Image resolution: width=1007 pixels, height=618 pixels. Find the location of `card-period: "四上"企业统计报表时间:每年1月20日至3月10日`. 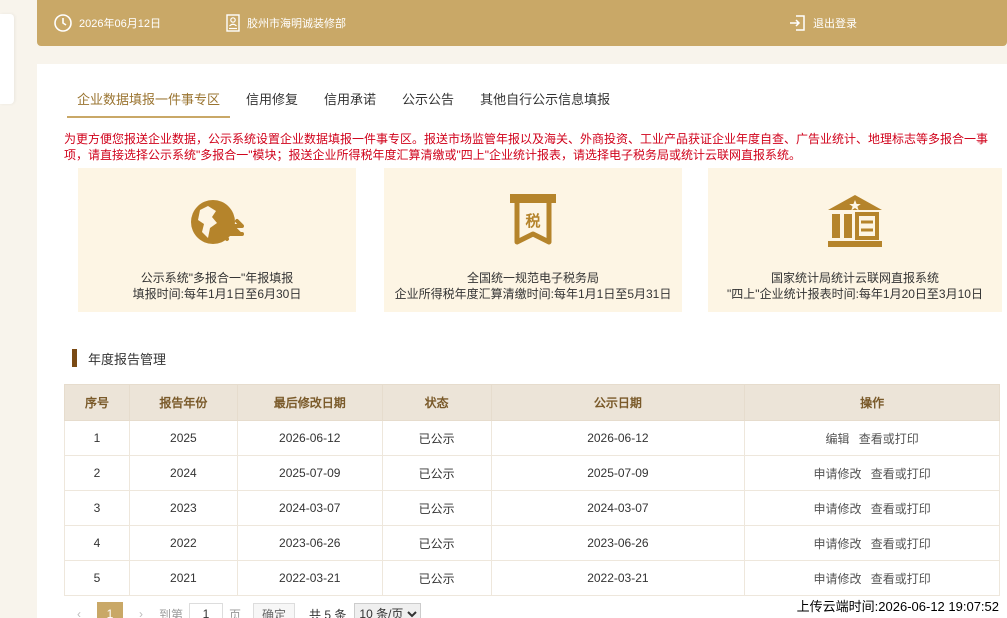

card-period: "四上"企业统计报表时间:每年1月20日至3月10日 is located at coordinates (855, 294).